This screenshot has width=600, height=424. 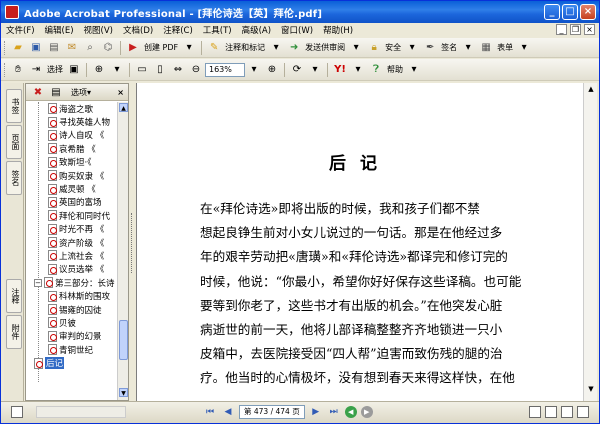 What do you see at coordinates (36, 70) in the screenshot?
I see `select-cursor-icon: ⇥` at bounding box center [36, 70].